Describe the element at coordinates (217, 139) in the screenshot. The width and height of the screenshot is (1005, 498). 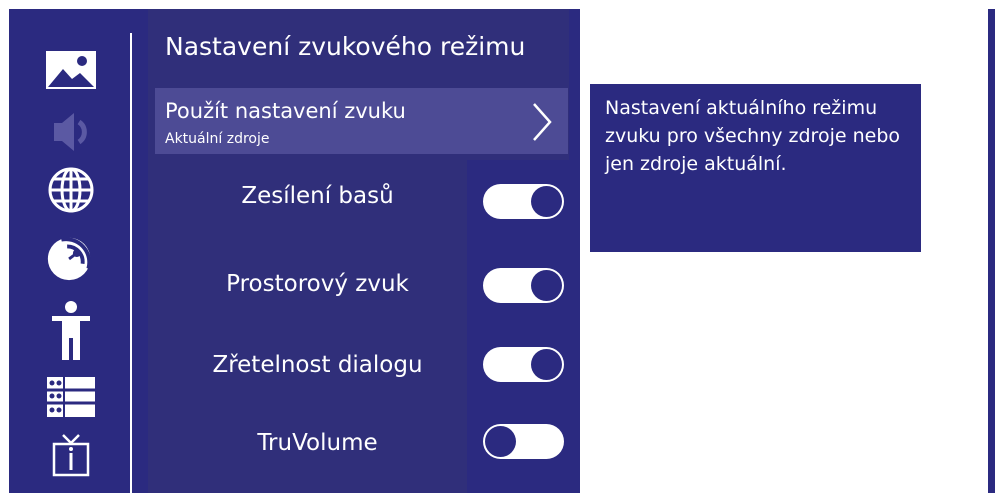
I see `nav-row-sublabel: Aktuální zdroje` at that location.